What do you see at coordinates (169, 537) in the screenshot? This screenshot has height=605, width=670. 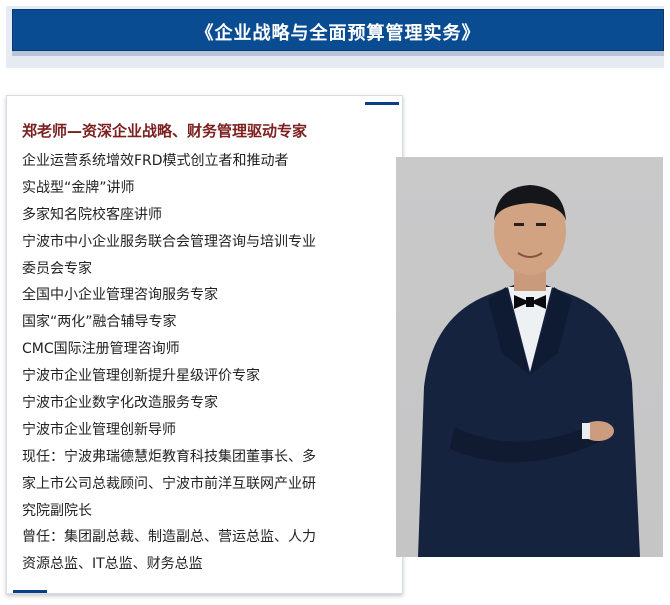 I see `bio-line: 曾任：集团副总裁、制造副总、营运总监、人力` at bounding box center [169, 537].